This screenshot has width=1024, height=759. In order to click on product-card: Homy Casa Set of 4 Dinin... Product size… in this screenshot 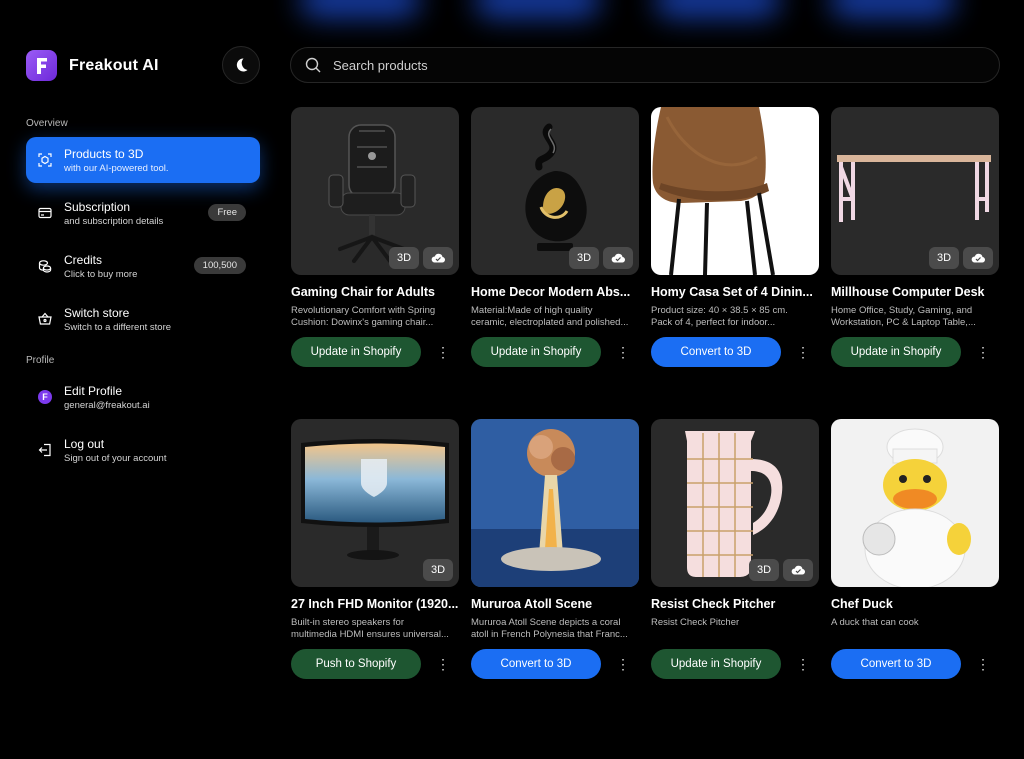, I will do `click(735, 237)`.